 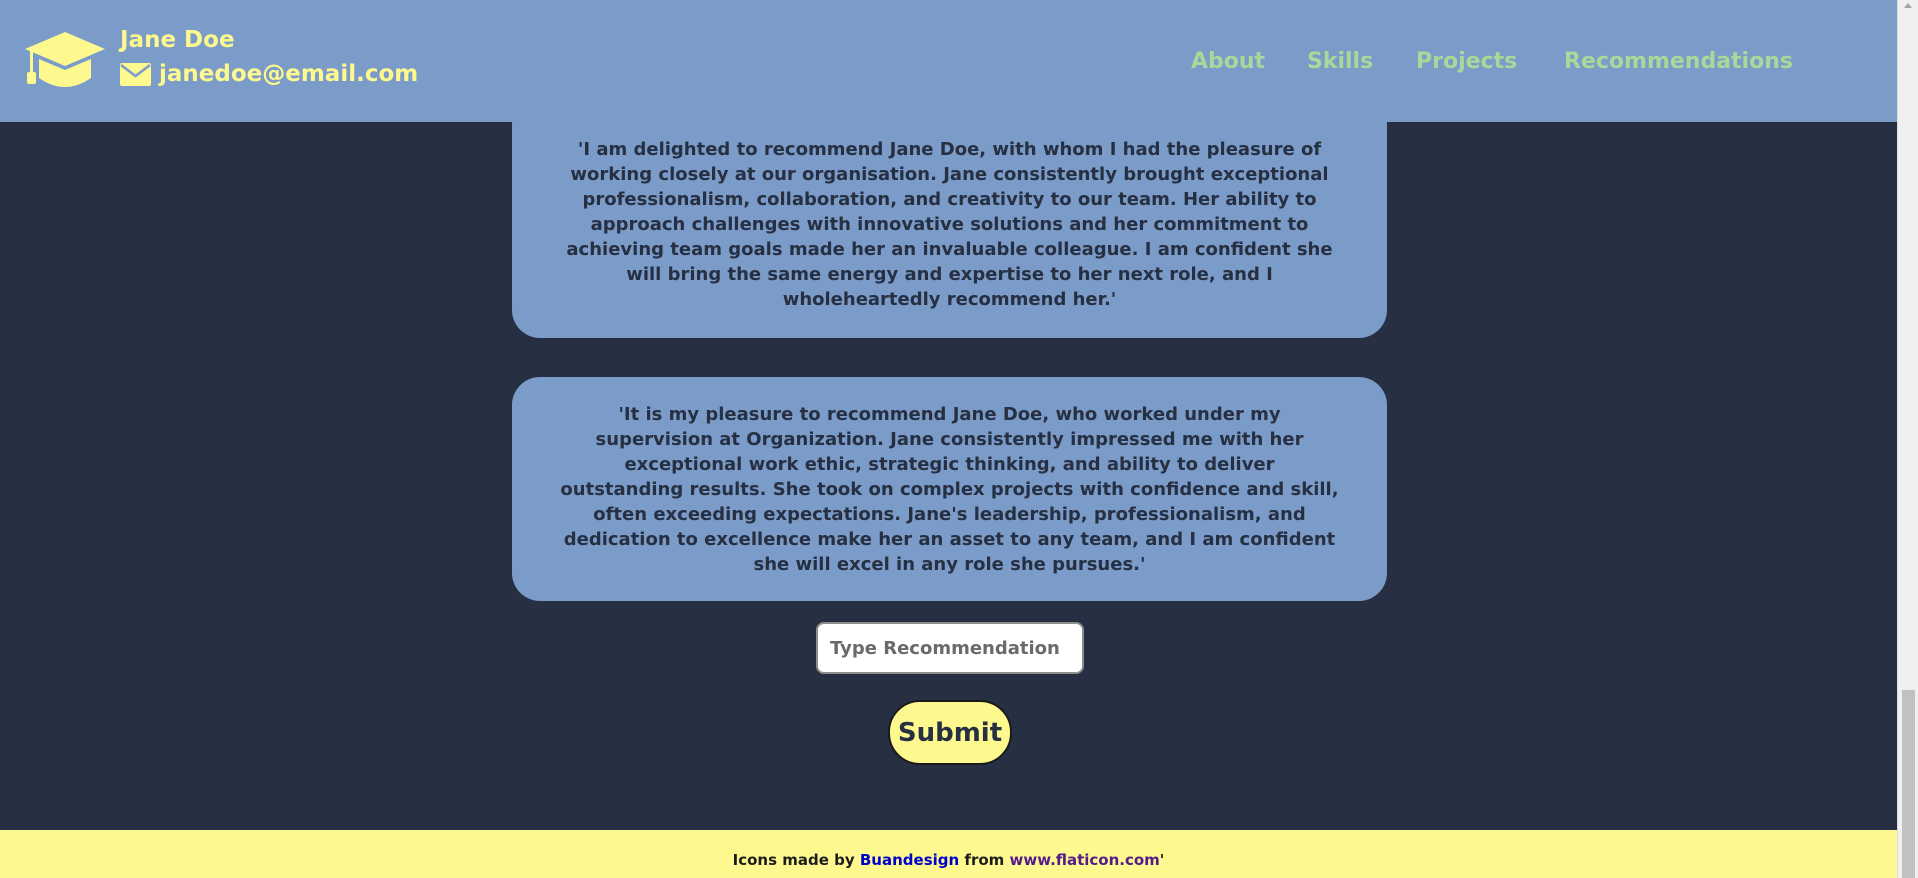 What do you see at coordinates (1908, 784) in the screenshot?
I see `scrollbar-thumb` at bounding box center [1908, 784].